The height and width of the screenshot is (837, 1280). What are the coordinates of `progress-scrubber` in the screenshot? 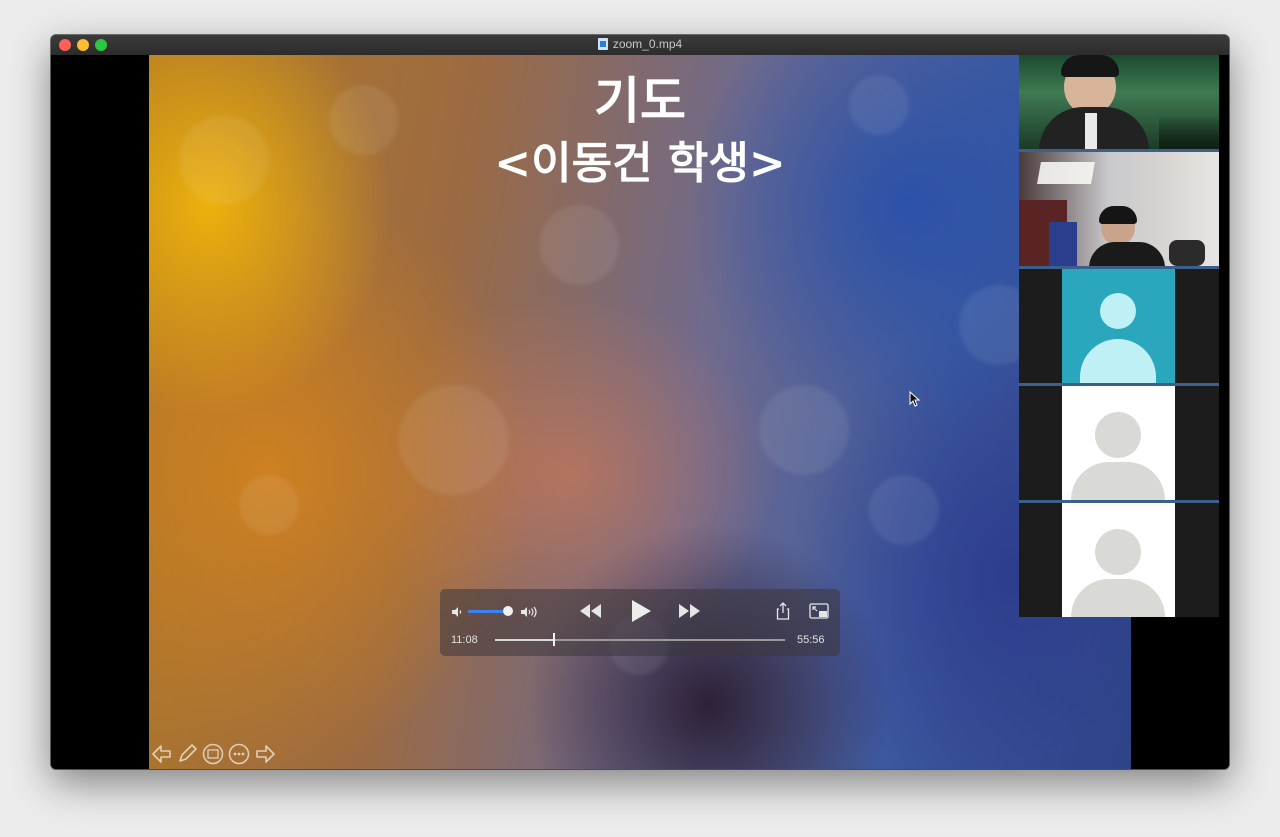 It's located at (640, 639).